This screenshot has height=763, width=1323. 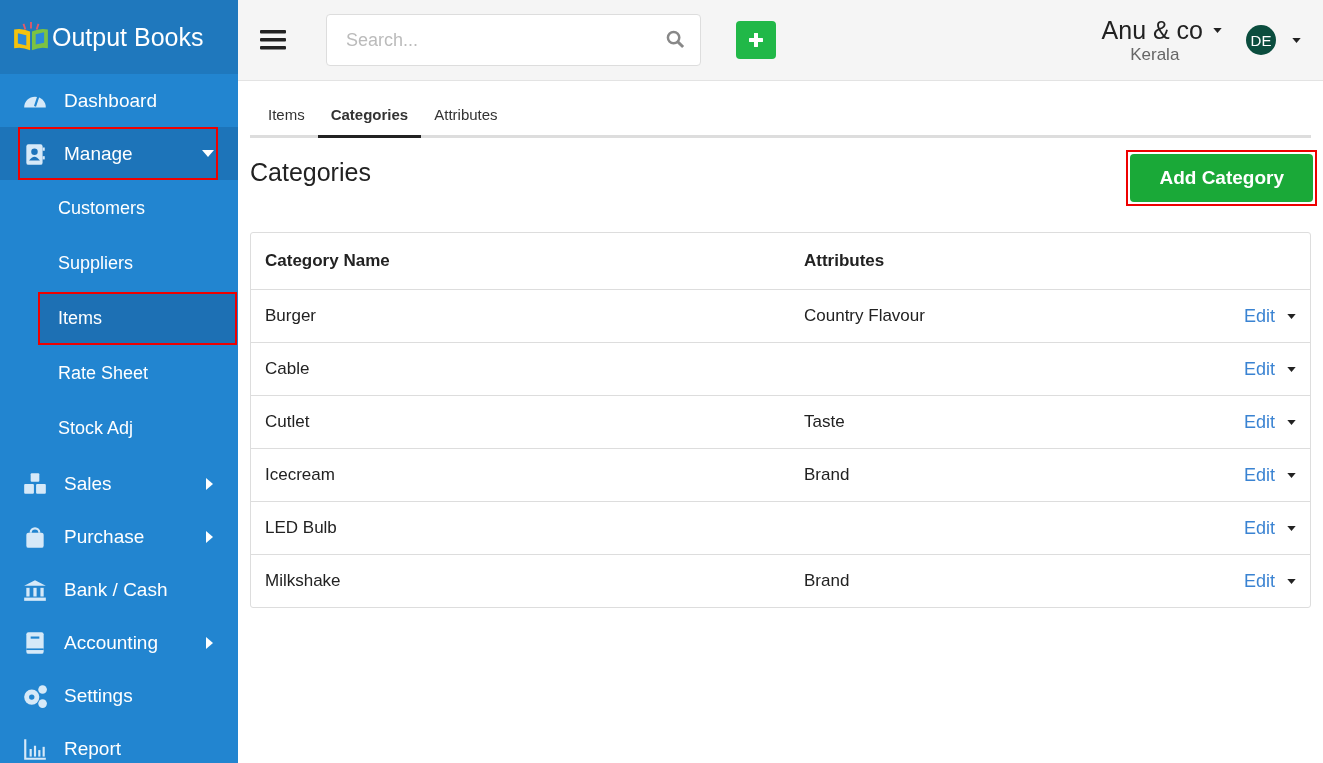 I want to click on sidebar-item: Report, so click(x=119, y=742).